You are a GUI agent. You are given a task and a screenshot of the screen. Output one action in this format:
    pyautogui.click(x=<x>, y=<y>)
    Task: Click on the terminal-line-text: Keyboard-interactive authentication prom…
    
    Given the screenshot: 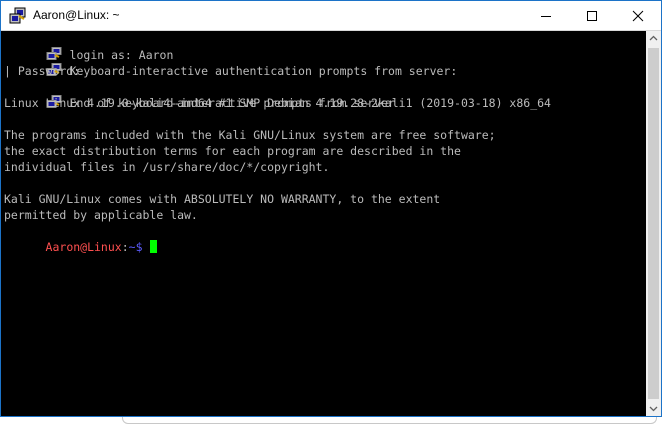 What is the action you would take?
    pyautogui.click(x=263, y=71)
    